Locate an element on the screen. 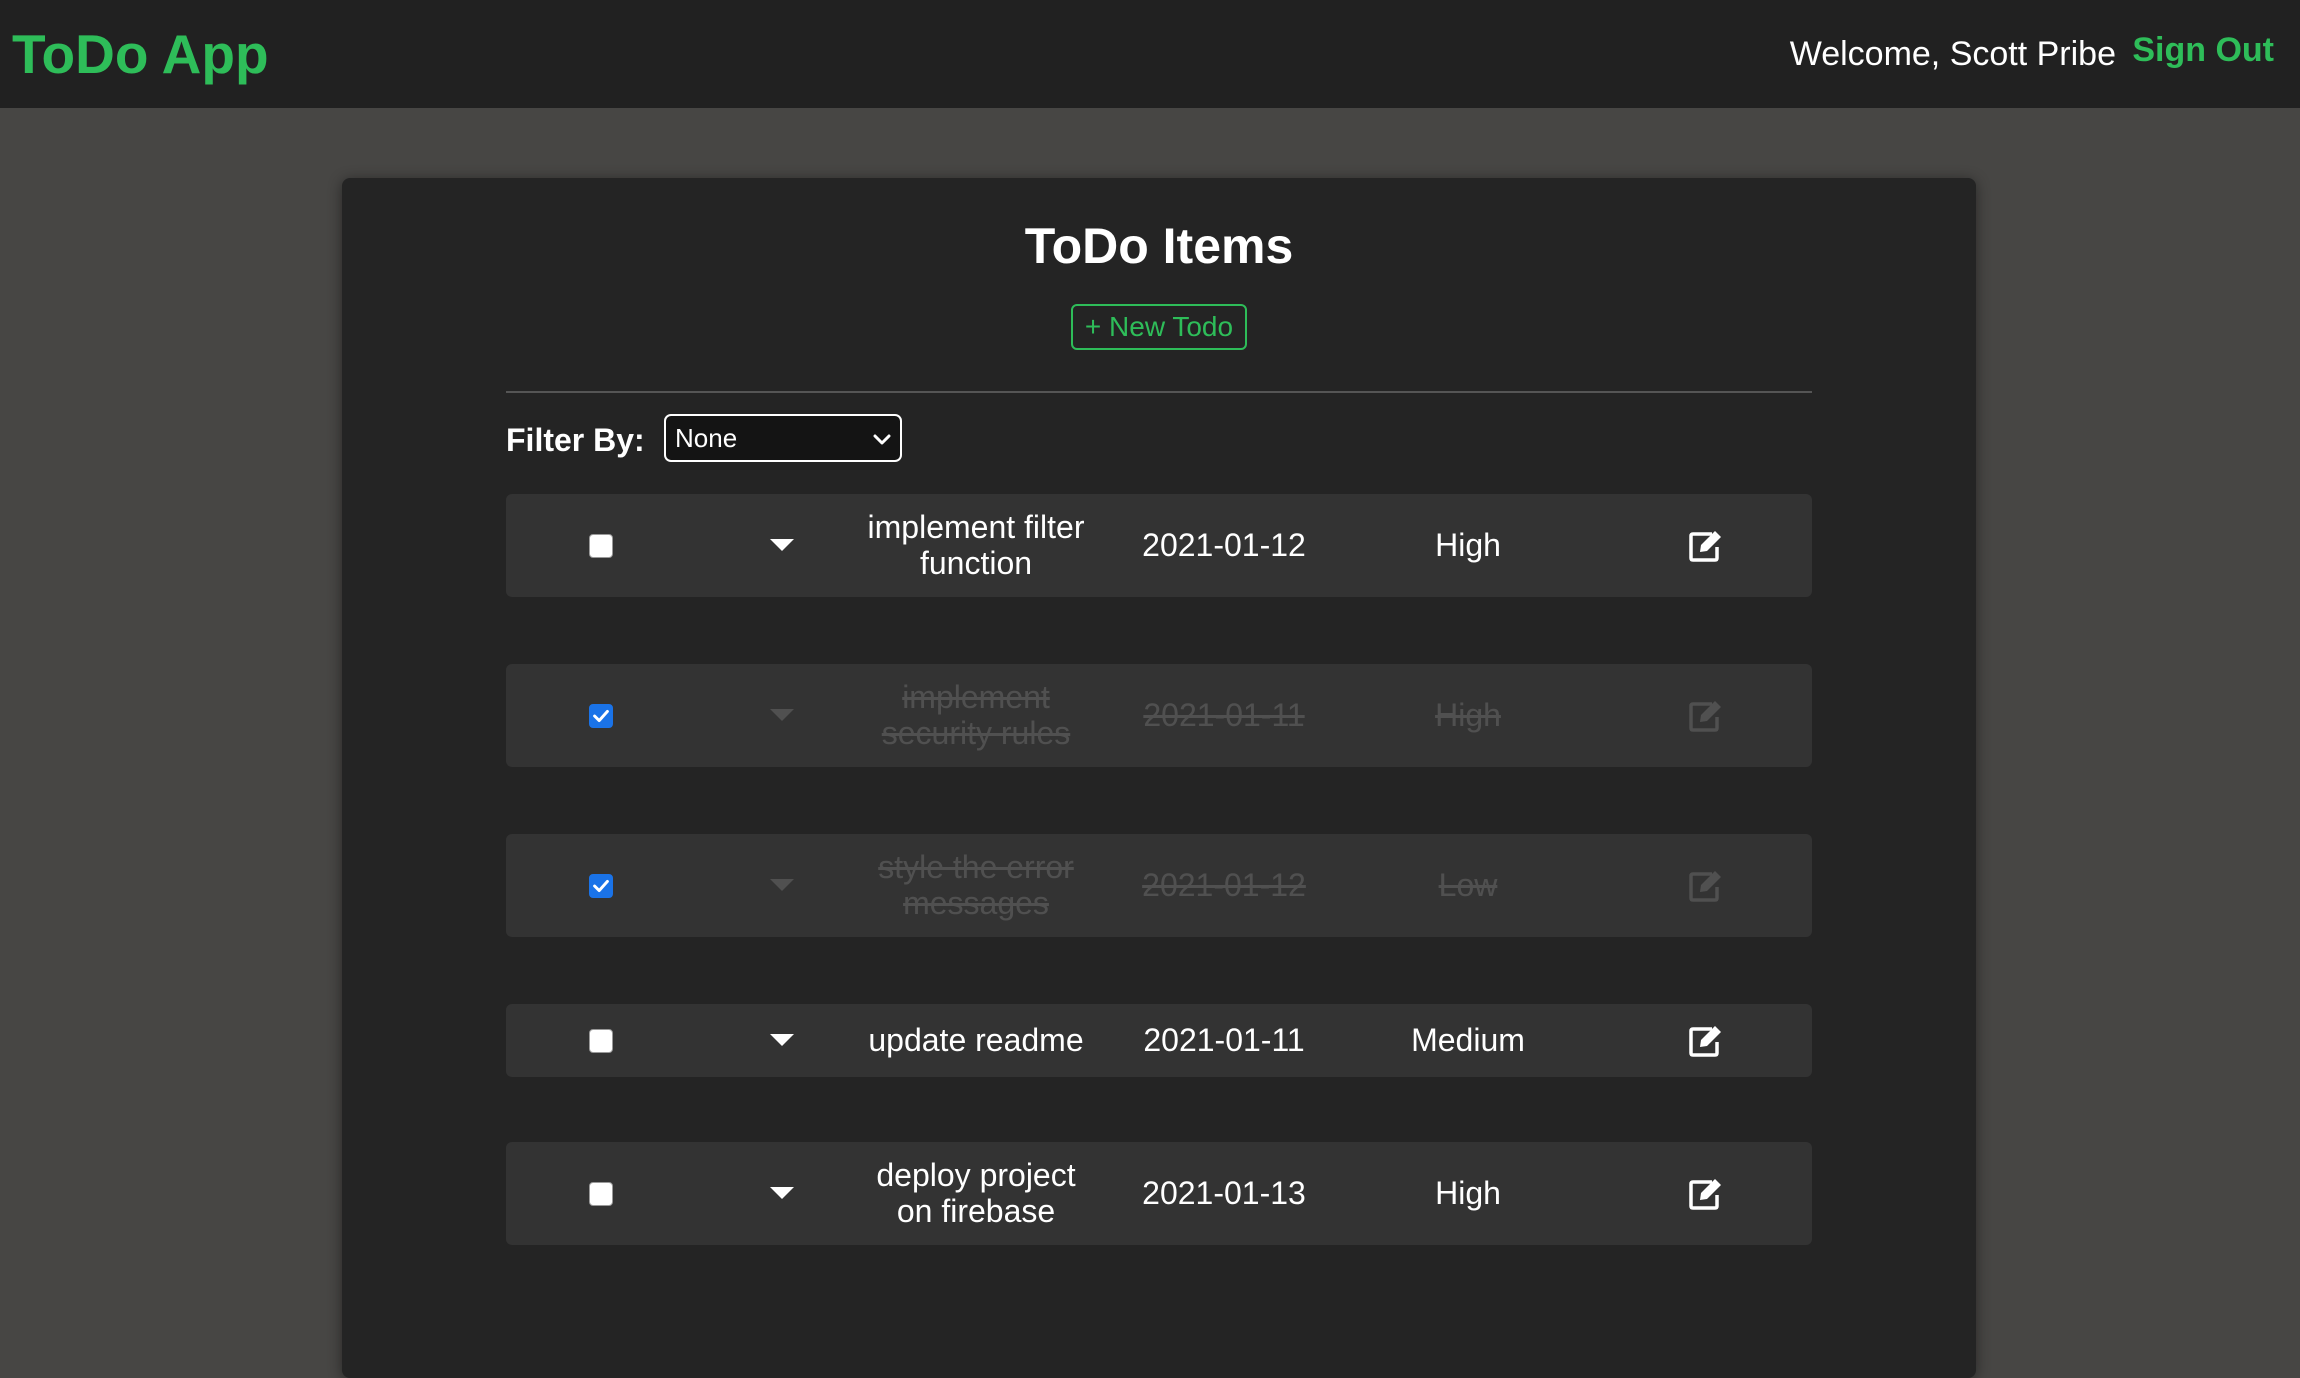 This screenshot has height=1378, width=2300. filter-selected-value: None is located at coordinates (706, 438).